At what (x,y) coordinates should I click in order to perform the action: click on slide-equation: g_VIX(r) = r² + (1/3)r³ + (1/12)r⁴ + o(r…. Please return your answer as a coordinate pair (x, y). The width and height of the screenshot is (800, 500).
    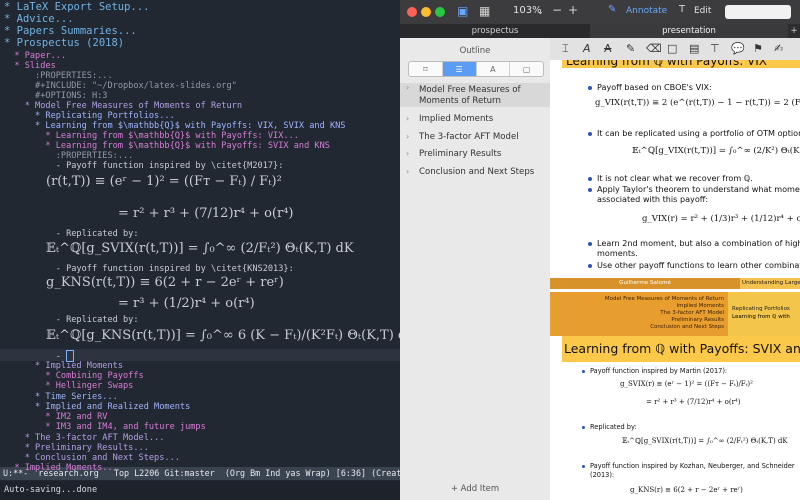
    Looking at the image, I should click on (721, 219).